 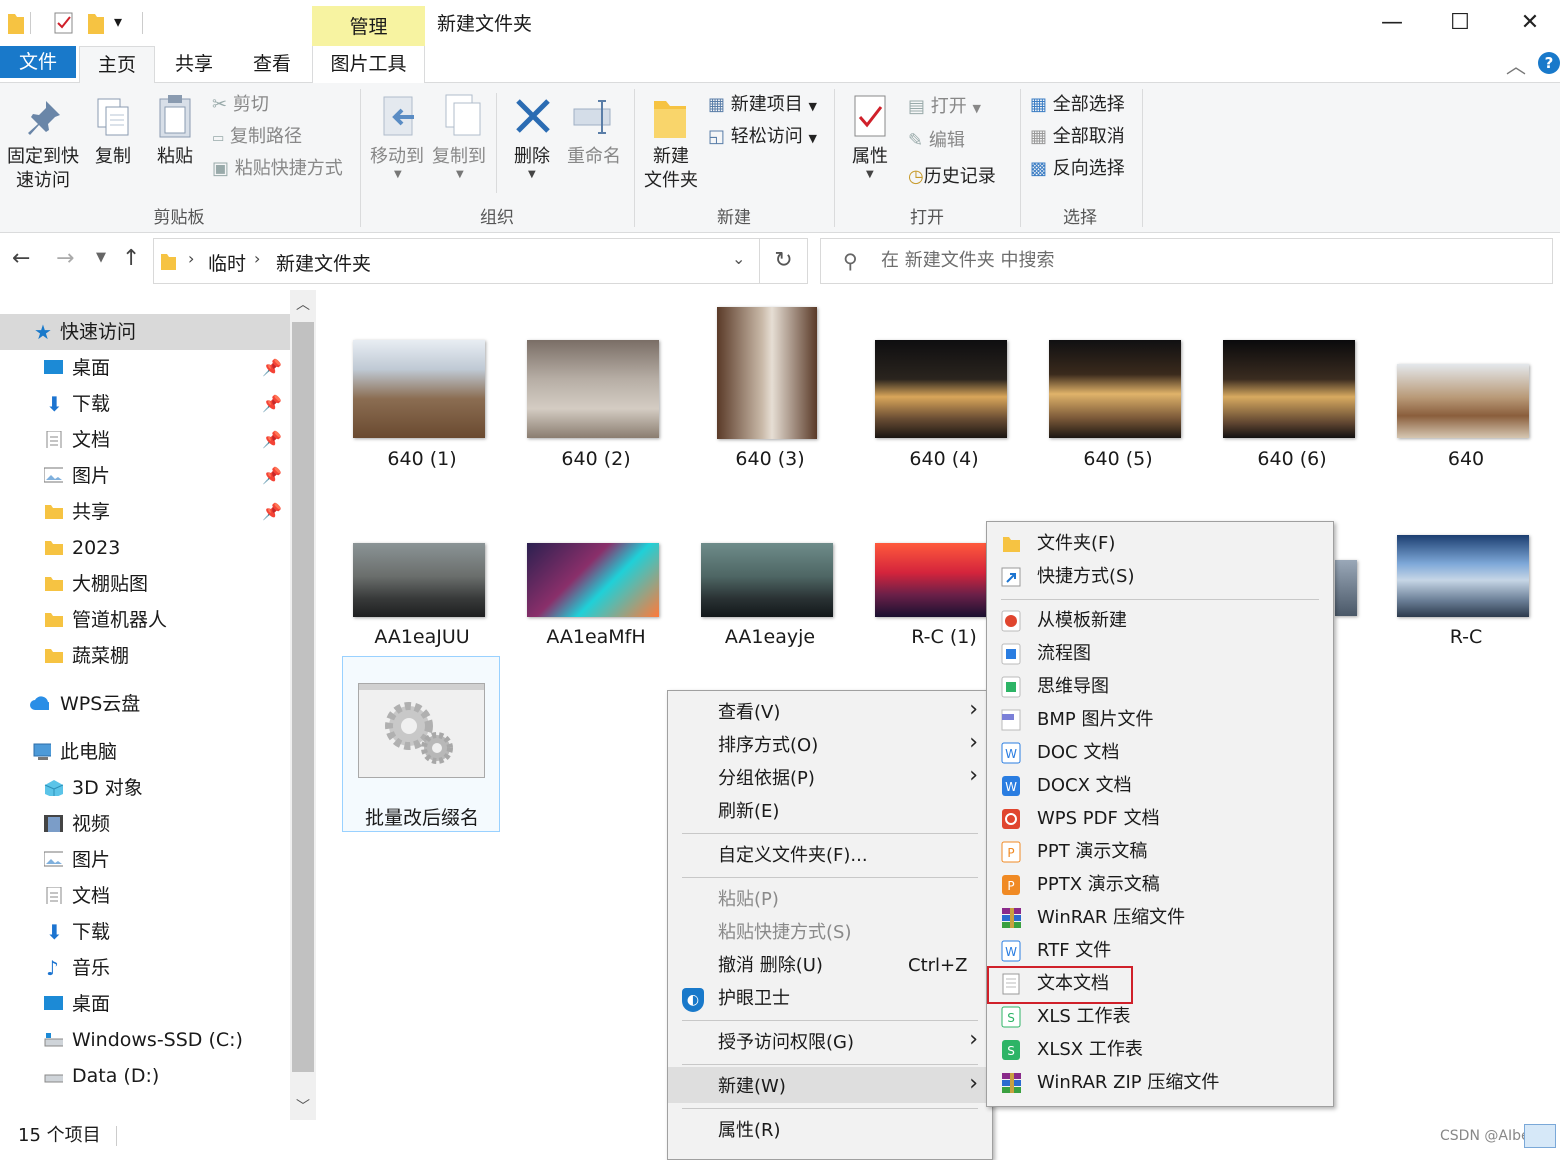 I want to click on nav-item-videos: 视频, so click(x=145, y=824).